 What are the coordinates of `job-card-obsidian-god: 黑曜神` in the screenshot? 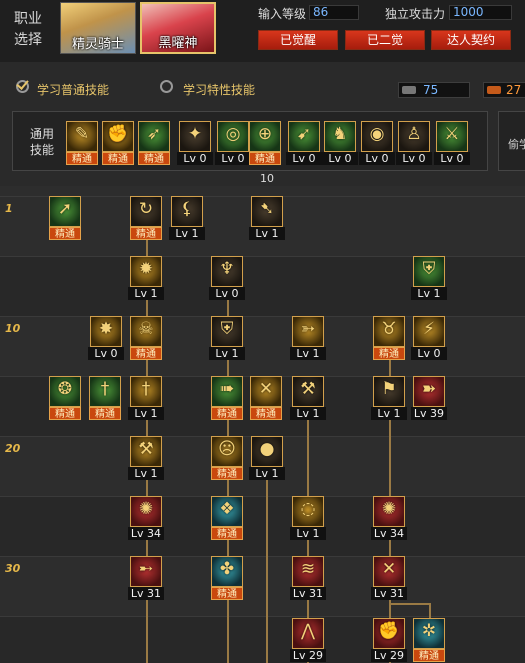 It's located at (178, 28).